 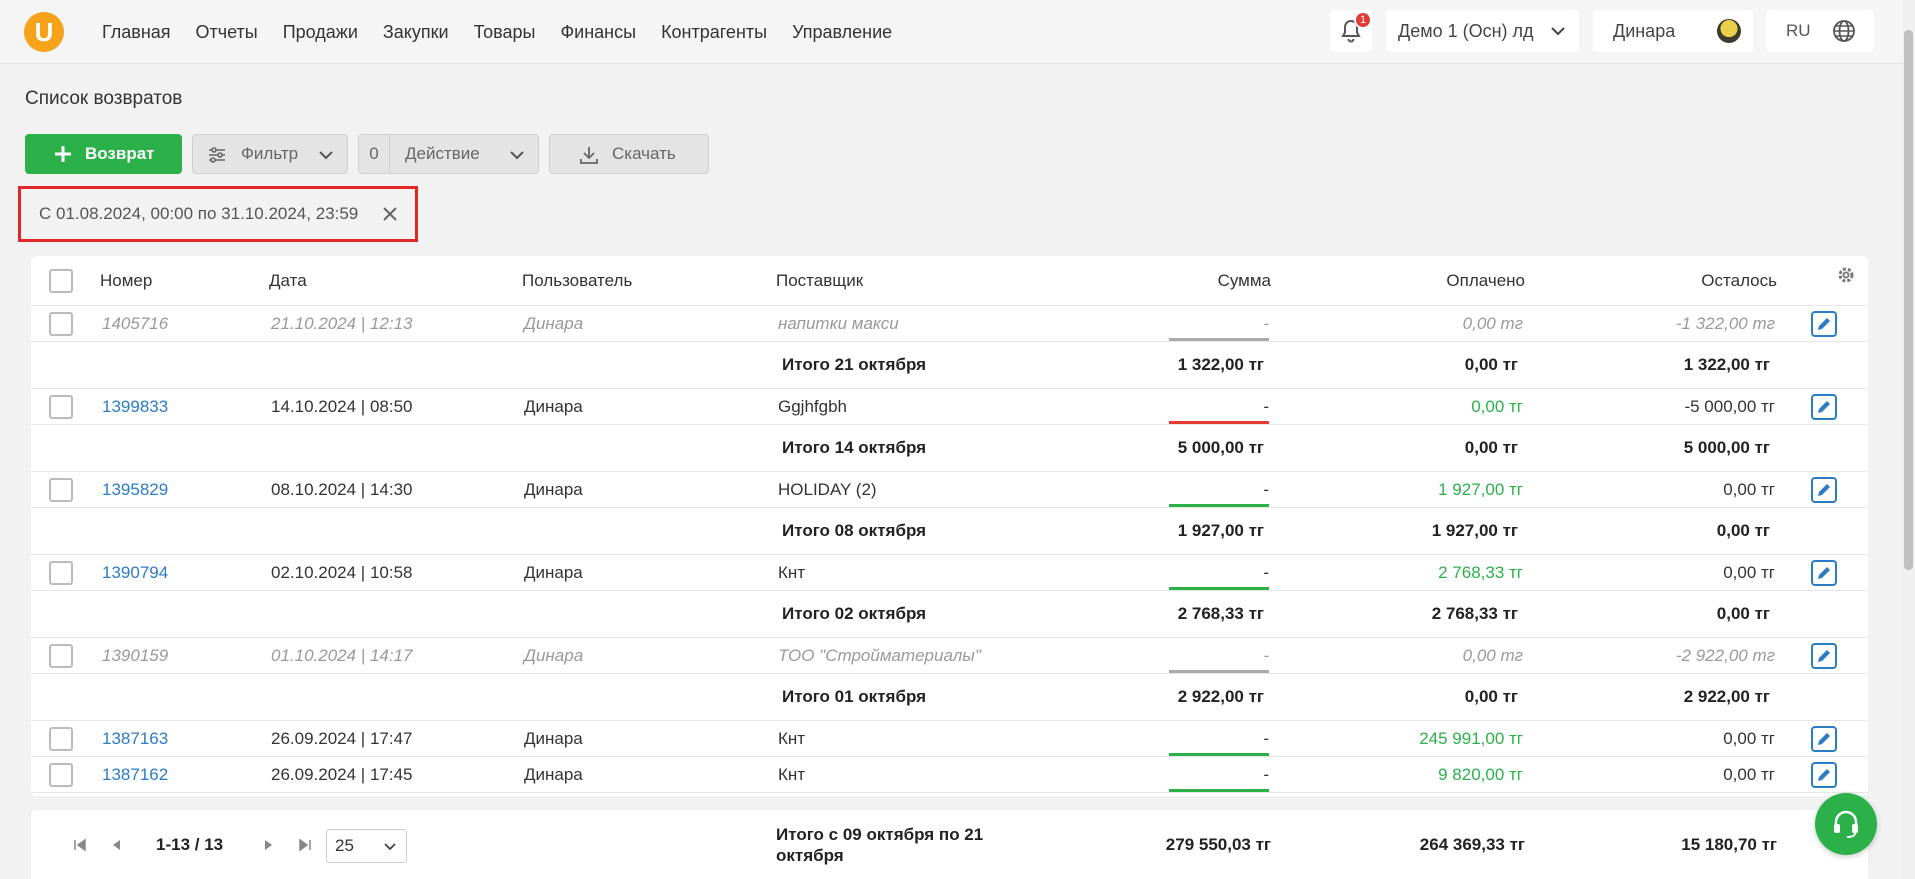 I want to click on nav-item-finance: Финансы, so click(x=598, y=32).